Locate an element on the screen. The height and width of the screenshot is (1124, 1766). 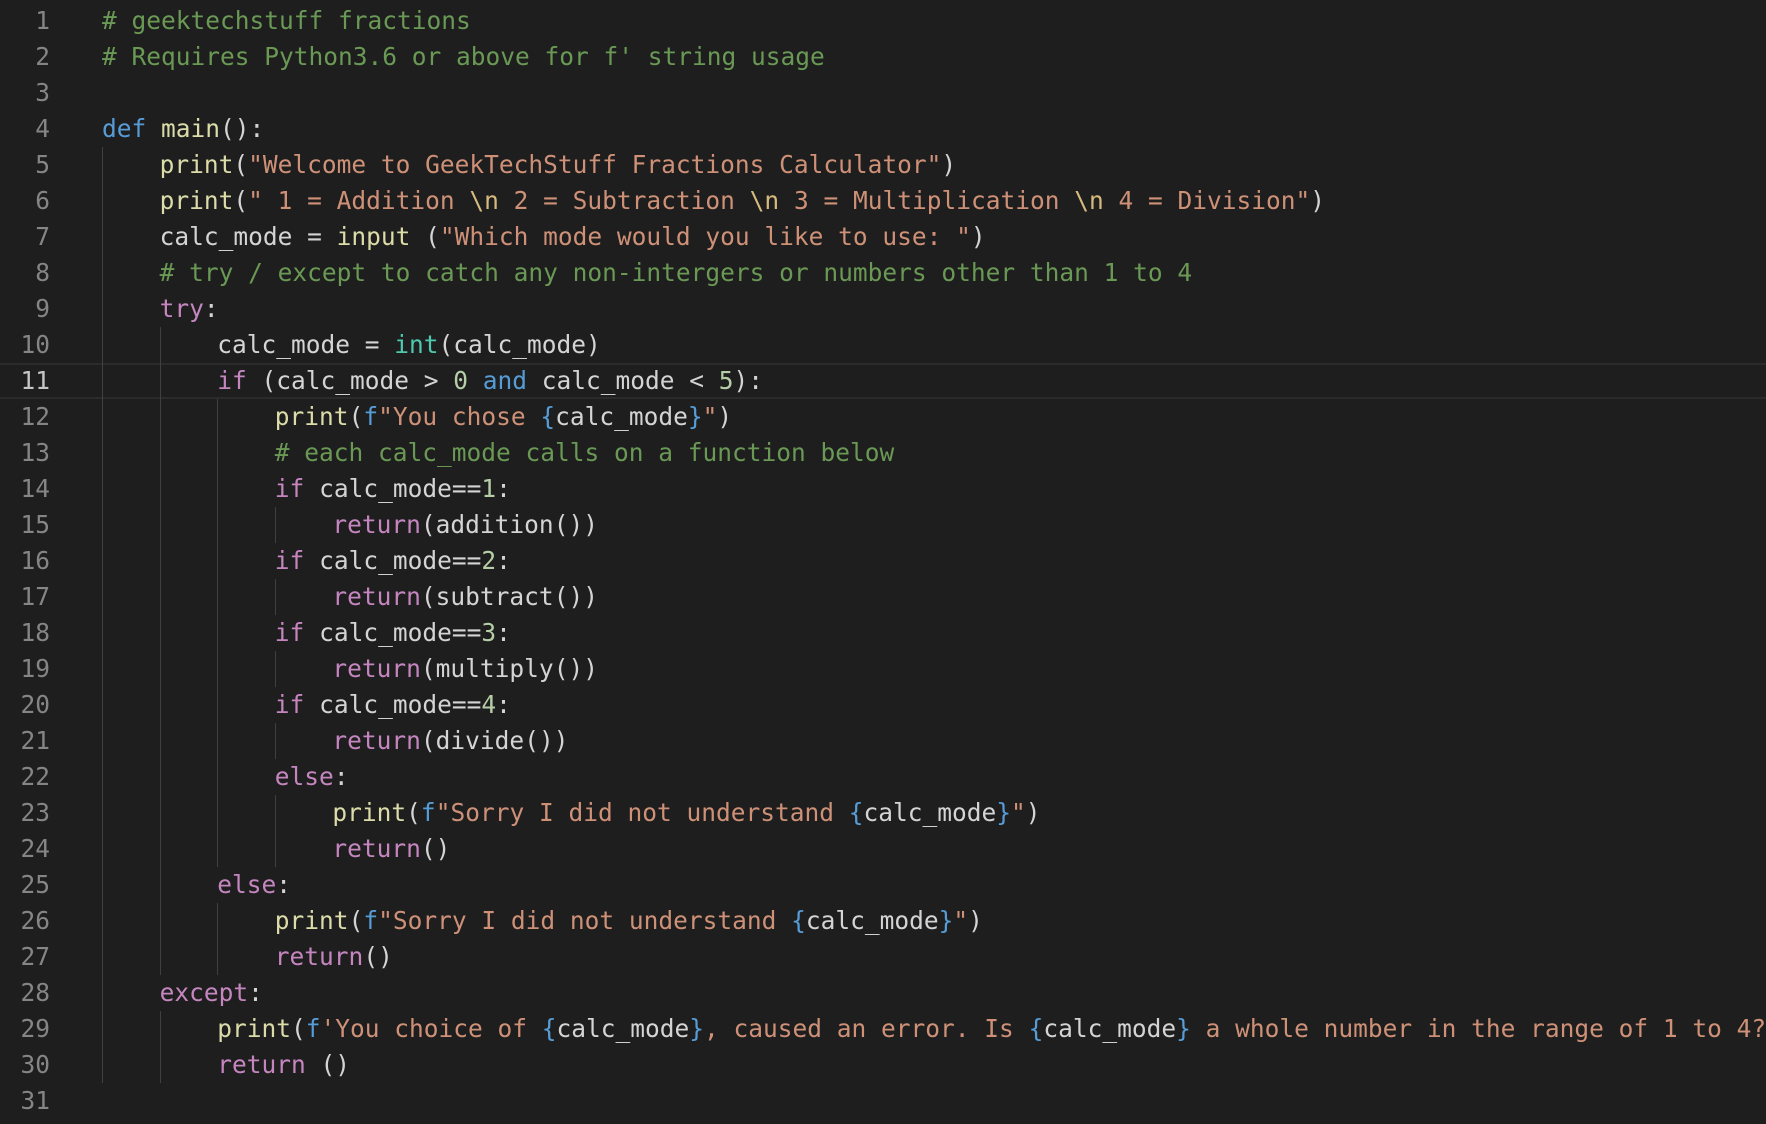
line-number: 30 is located at coordinates (35, 1064).